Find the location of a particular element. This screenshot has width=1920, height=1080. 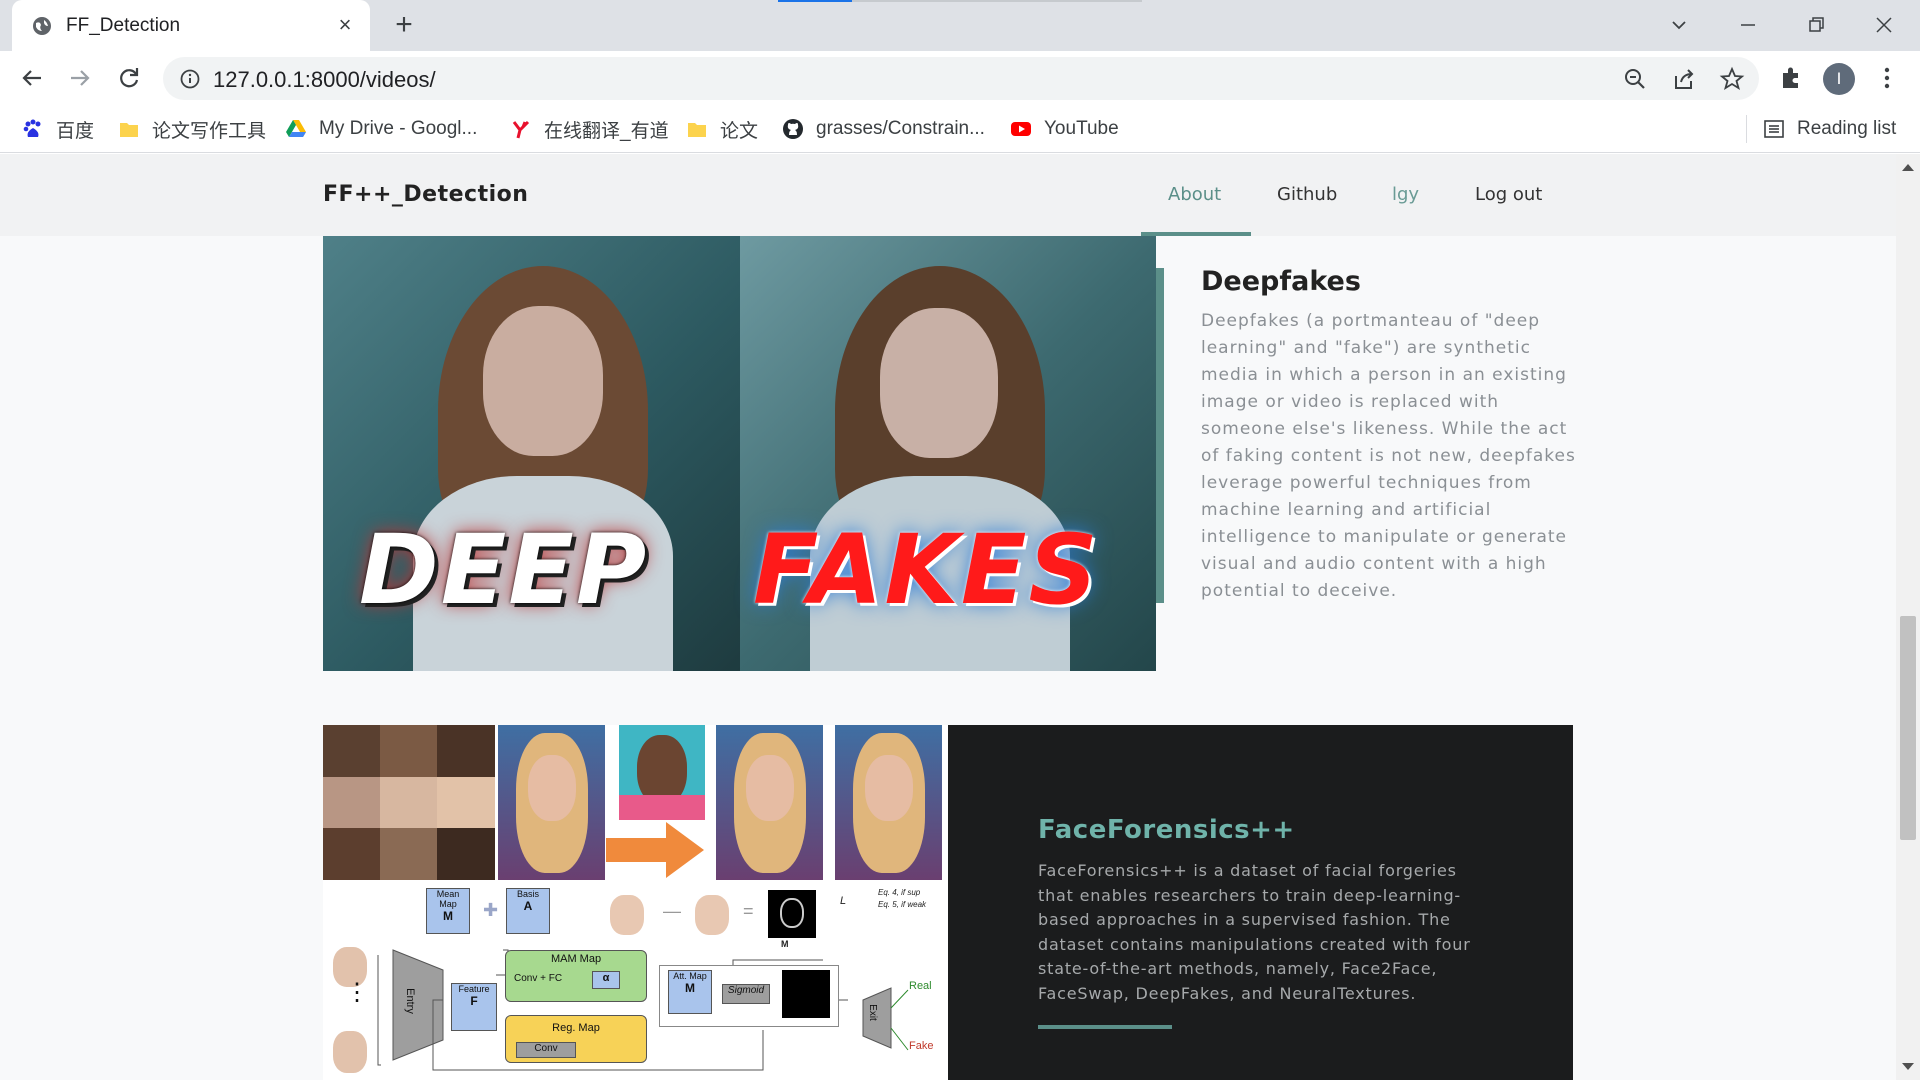

gt-mask-thumb is located at coordinates (792, 914).